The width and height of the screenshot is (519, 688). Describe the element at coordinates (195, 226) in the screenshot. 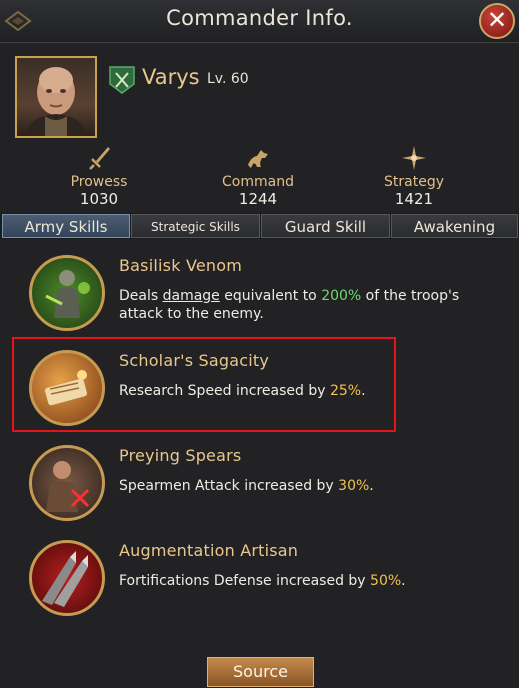

I see `tab-strategic-skills: Strategic Skills` at that location.